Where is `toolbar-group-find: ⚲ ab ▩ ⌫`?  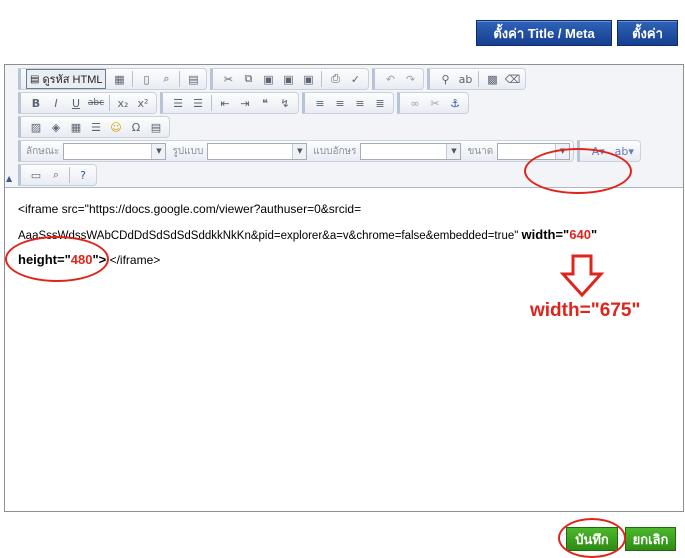
toolbar-group-find: ⚲ ab ▩ ⌫ is located at coordinates (477, 79).